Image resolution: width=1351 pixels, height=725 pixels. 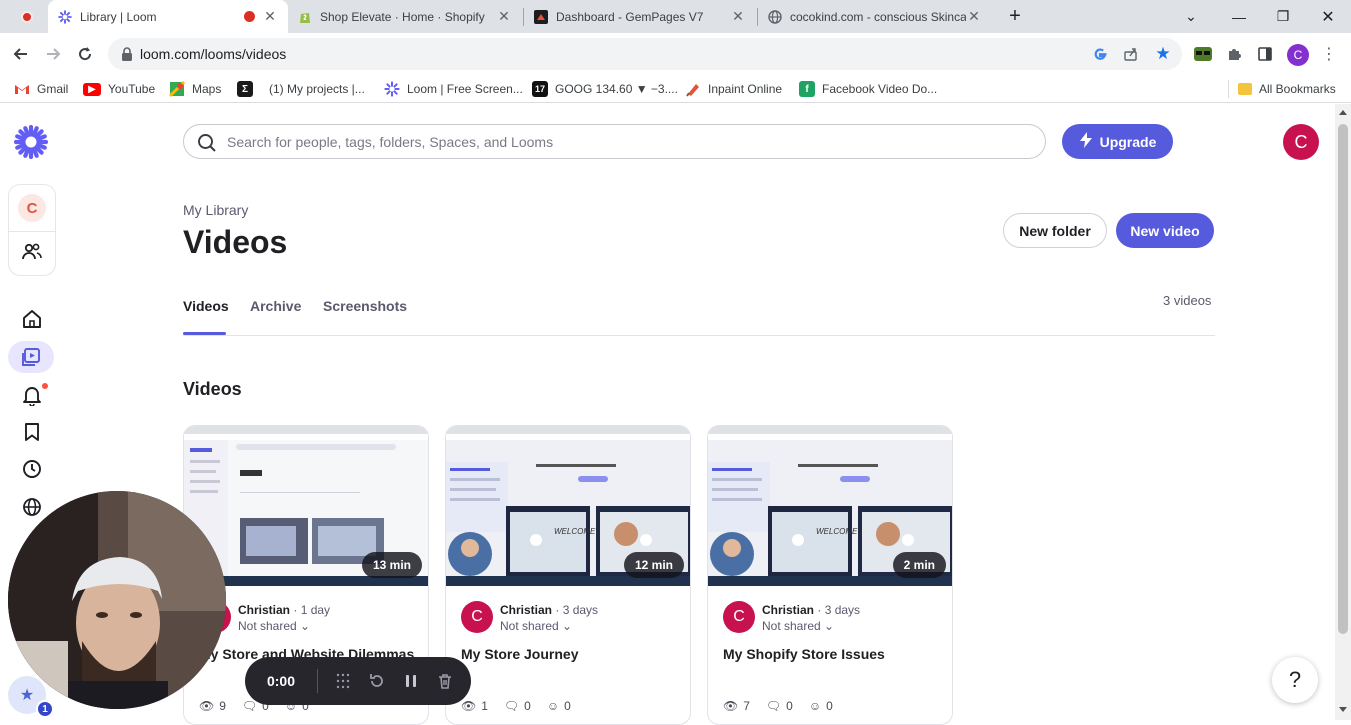 I want to click on address-bar: loom.com/looms/videos ★, so click(x=645, y=54).